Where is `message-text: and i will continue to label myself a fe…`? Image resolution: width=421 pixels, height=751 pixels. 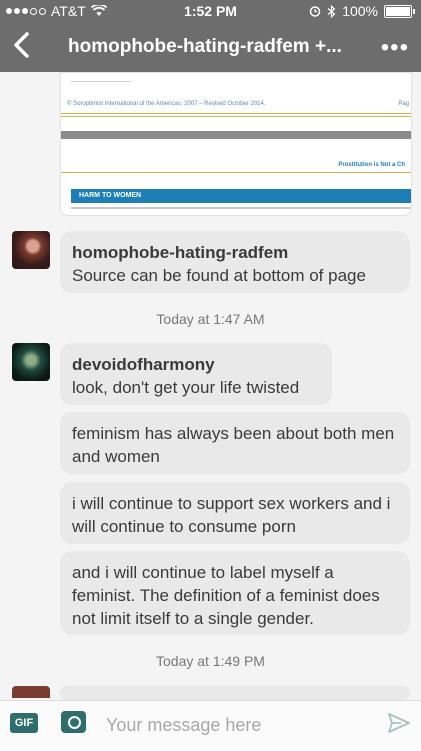 message-text: and i will continue to label myself a fe… is located at coordinates (226, 595).